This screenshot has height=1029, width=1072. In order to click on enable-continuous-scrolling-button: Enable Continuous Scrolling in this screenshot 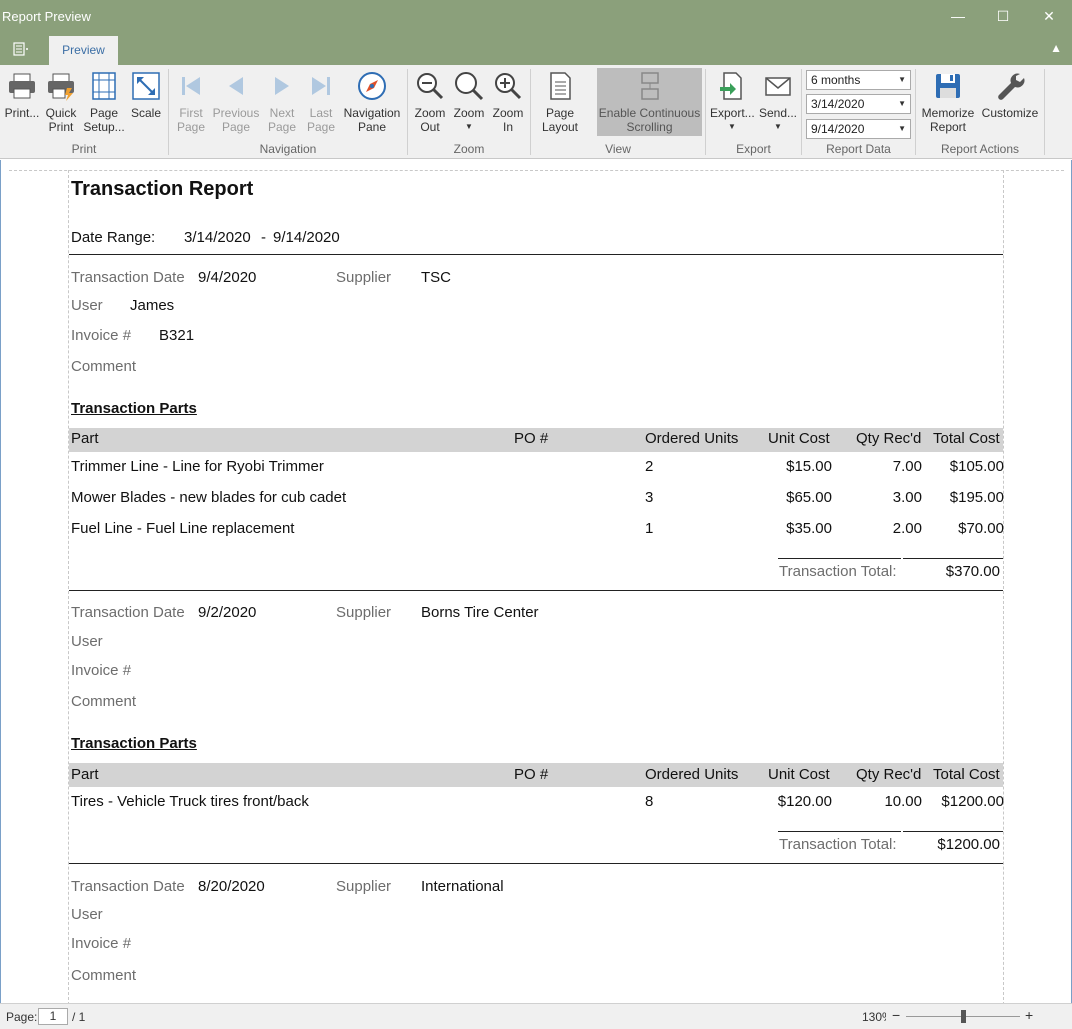, I will do `click(649, 103)`.